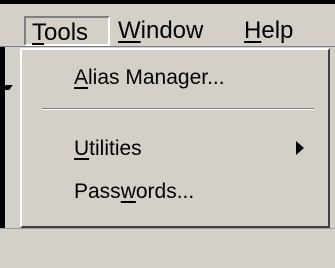 The width and height of the screenshot is (335, 268). I want to click on menu-separator, so click(178, 109).